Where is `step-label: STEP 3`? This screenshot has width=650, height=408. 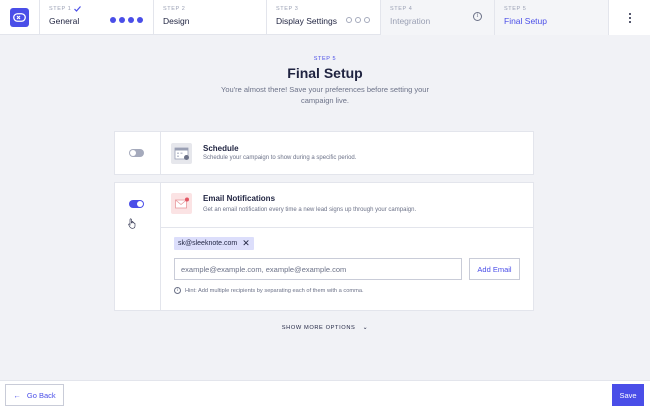
step-label: STEP 3 is located at coordinates (287, 9).